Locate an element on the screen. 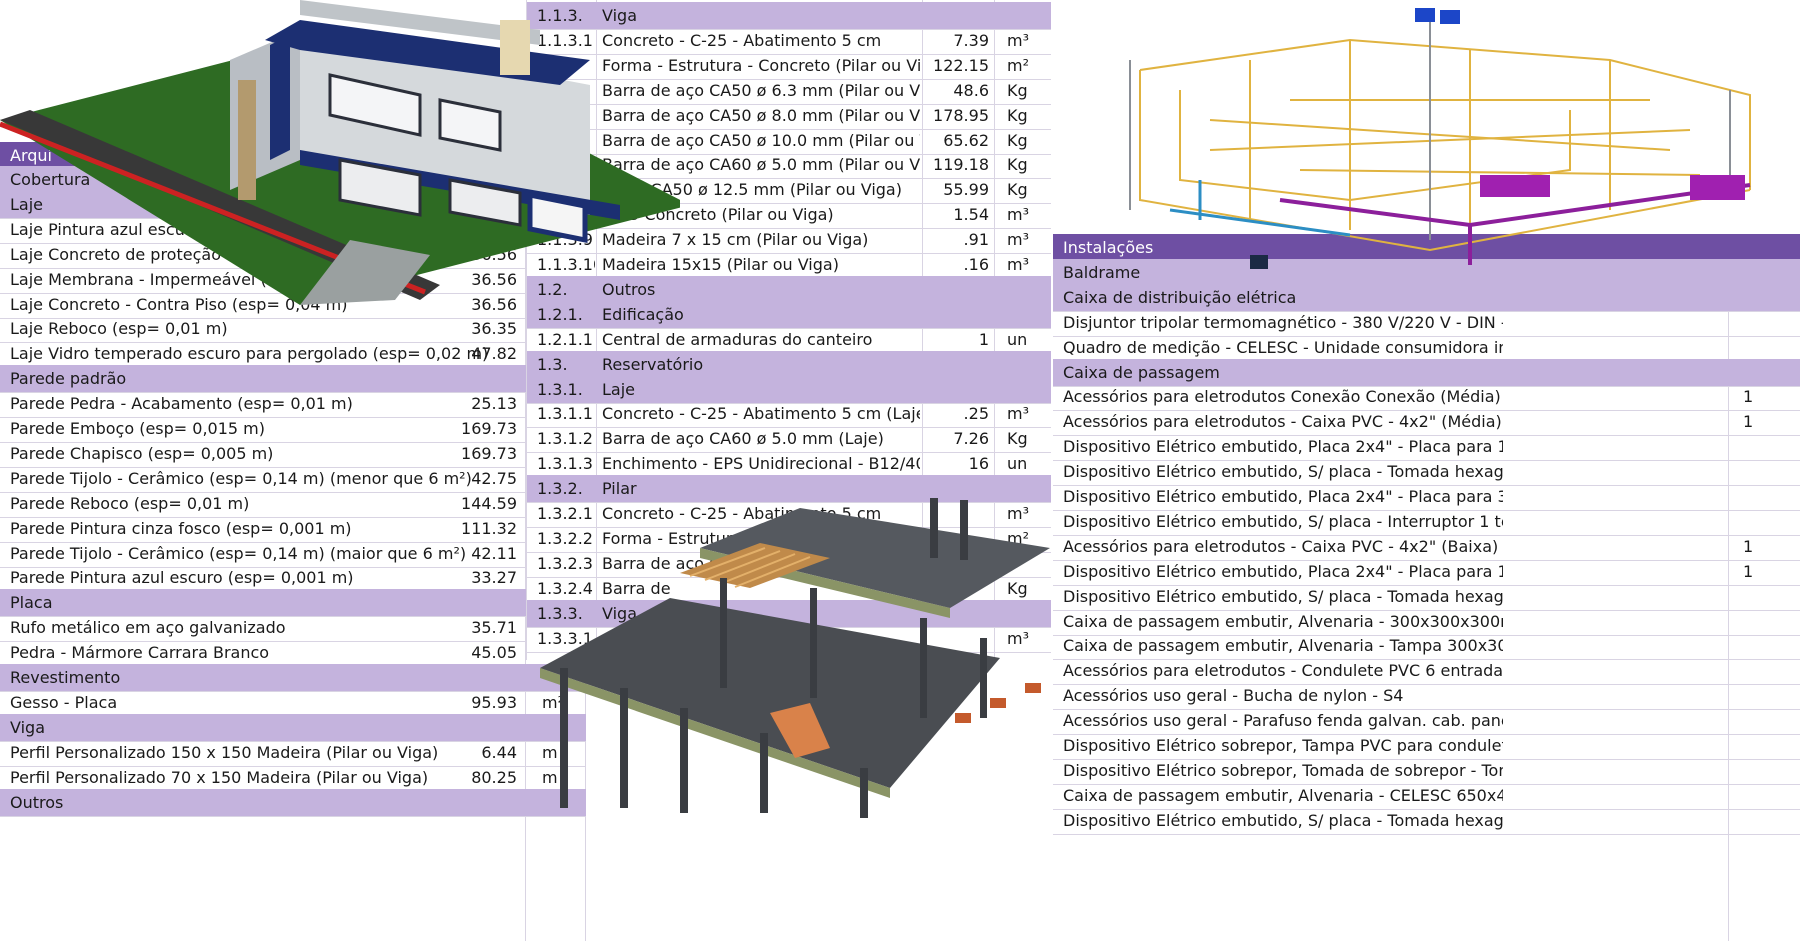  table-row: Rufo metálico em aço galvanizado 35.71 is located at coordinates (293, 628).